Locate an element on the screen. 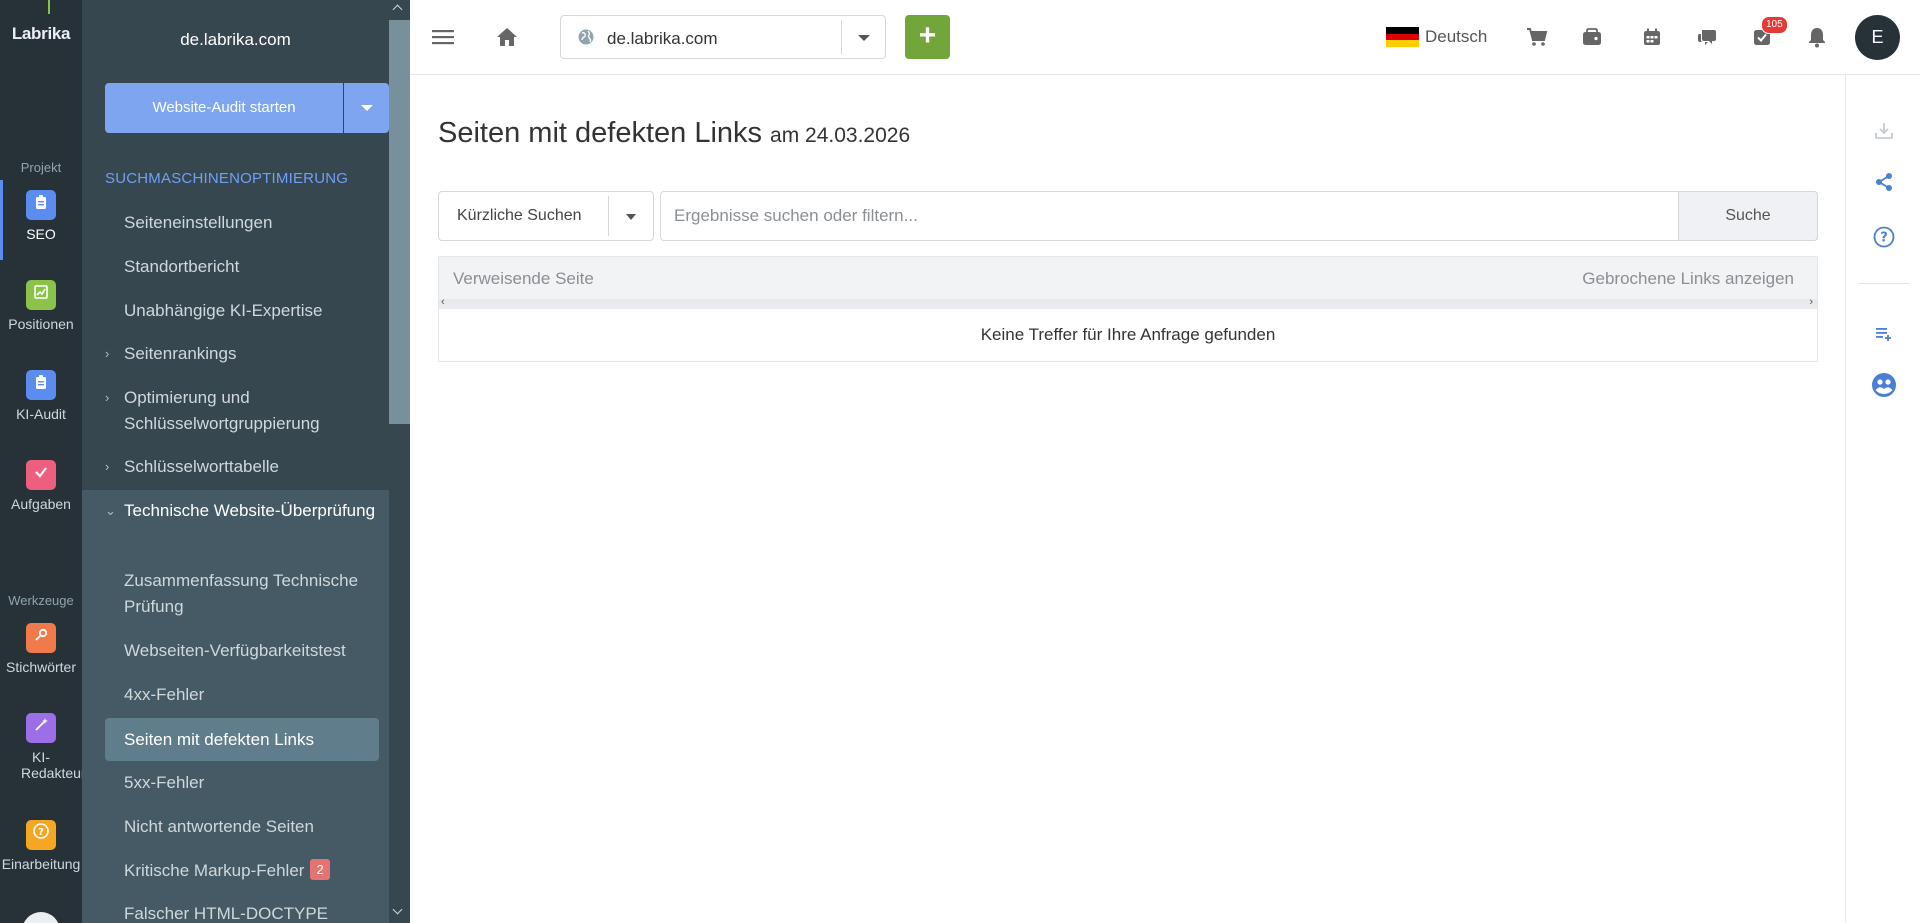  sidebar-item-nicht-antwortend: Nicht antwortende Seiten is located at coordinates (247, 827).